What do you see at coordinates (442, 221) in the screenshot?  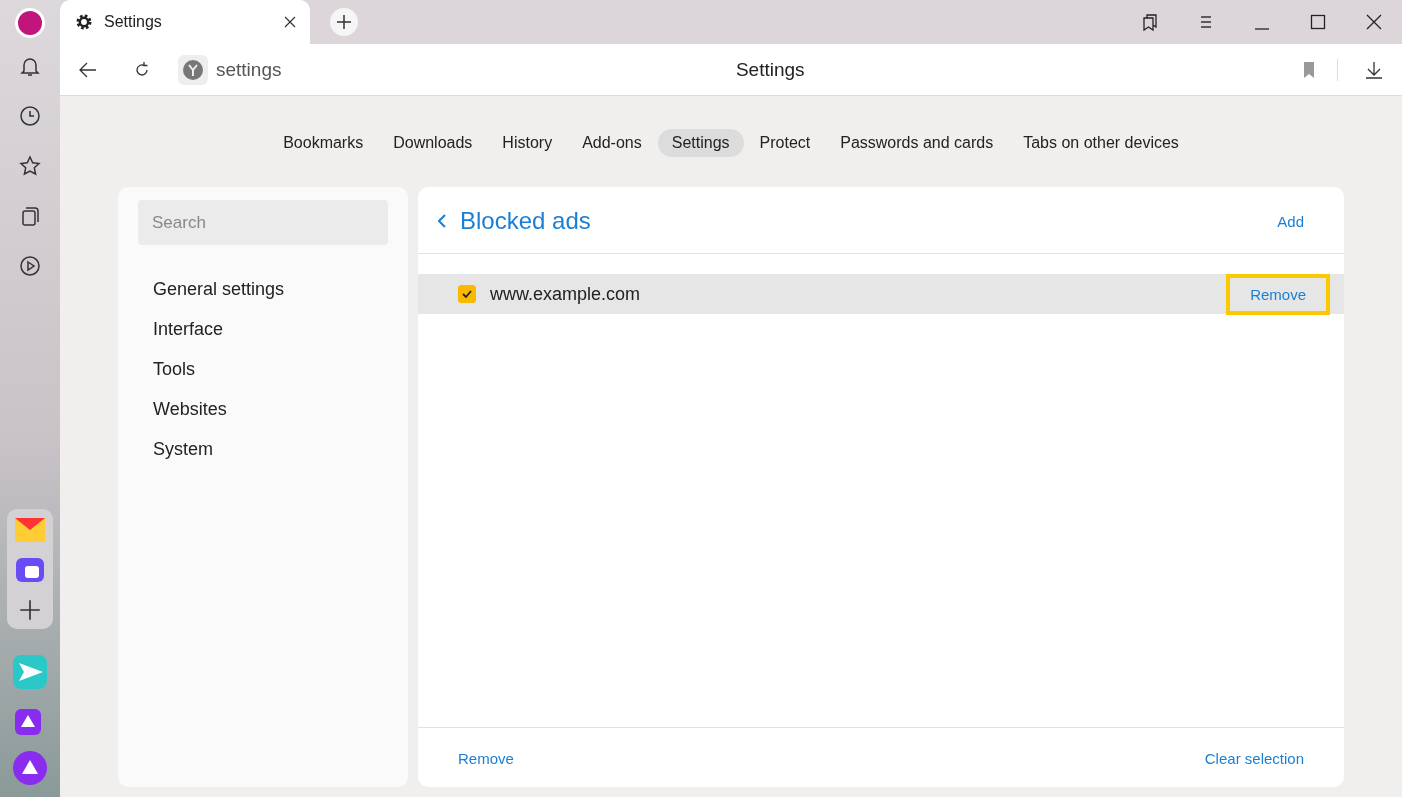 I see `chevron-left-icon` at bounding box center [442, 221].